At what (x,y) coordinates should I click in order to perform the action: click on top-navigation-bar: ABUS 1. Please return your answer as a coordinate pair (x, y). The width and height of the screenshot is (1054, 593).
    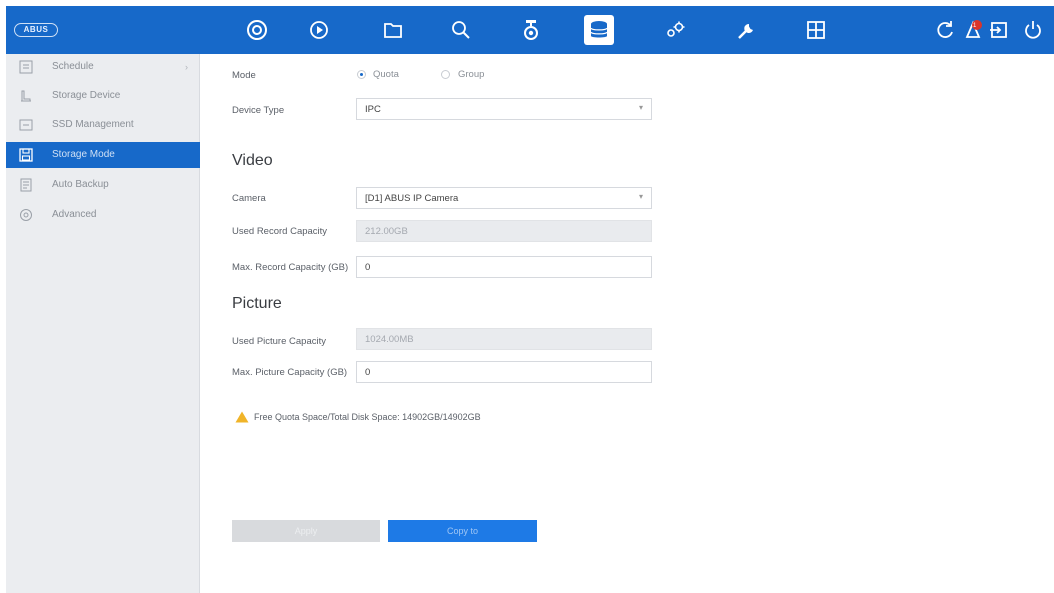
    Looking at the image, I should click on (530, 30).